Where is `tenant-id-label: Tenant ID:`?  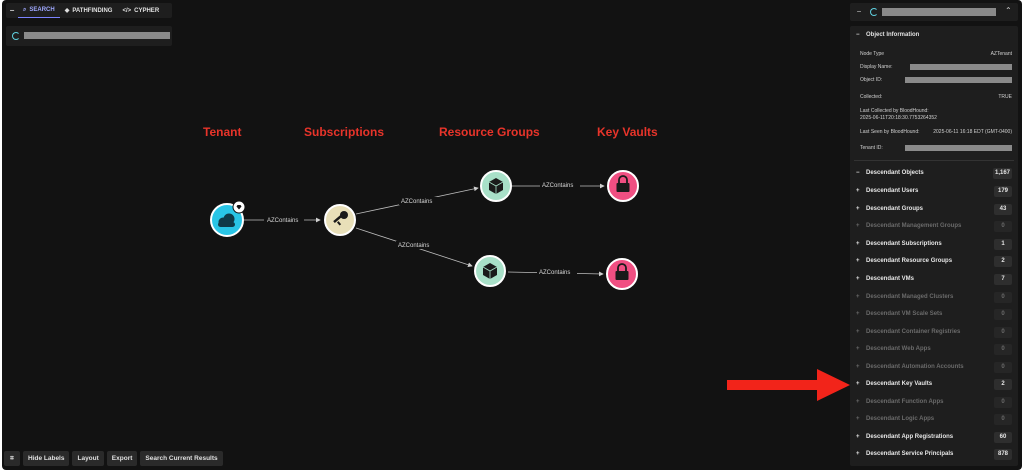 tenant-id-label: Tenant ID: is located at coordinates (871, 148).